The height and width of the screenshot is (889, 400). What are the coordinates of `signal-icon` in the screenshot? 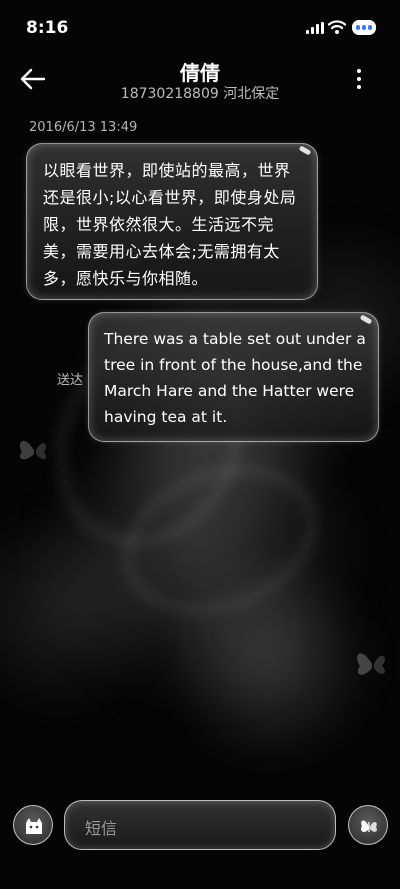 It's located at (315, 28).